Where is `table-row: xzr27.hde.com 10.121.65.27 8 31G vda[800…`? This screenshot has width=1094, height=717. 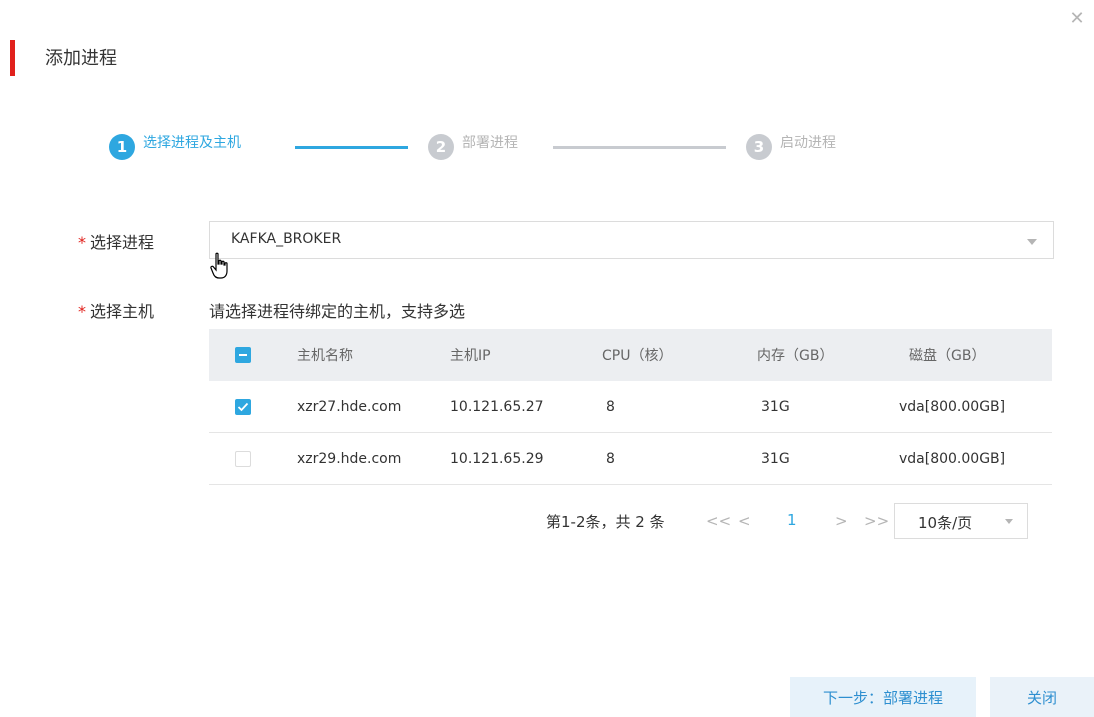
table-row: xzr27.hde.com 10.121.65.27 8 31G vda[800… is located at coordinates (630, 407).